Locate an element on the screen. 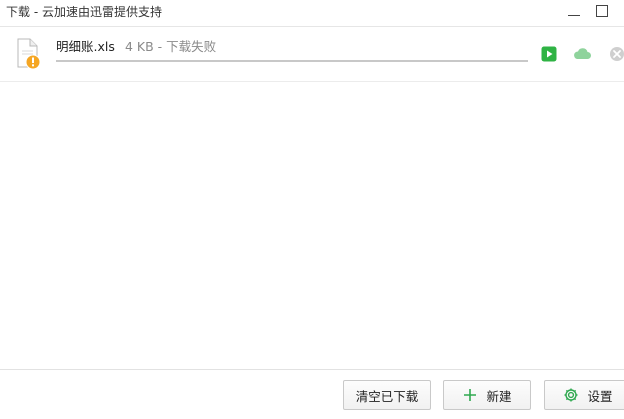 The width and height of the screenshot is (624, 419). clear-downloaded-label: 清空已下载 is located at coordinates (387, 396).